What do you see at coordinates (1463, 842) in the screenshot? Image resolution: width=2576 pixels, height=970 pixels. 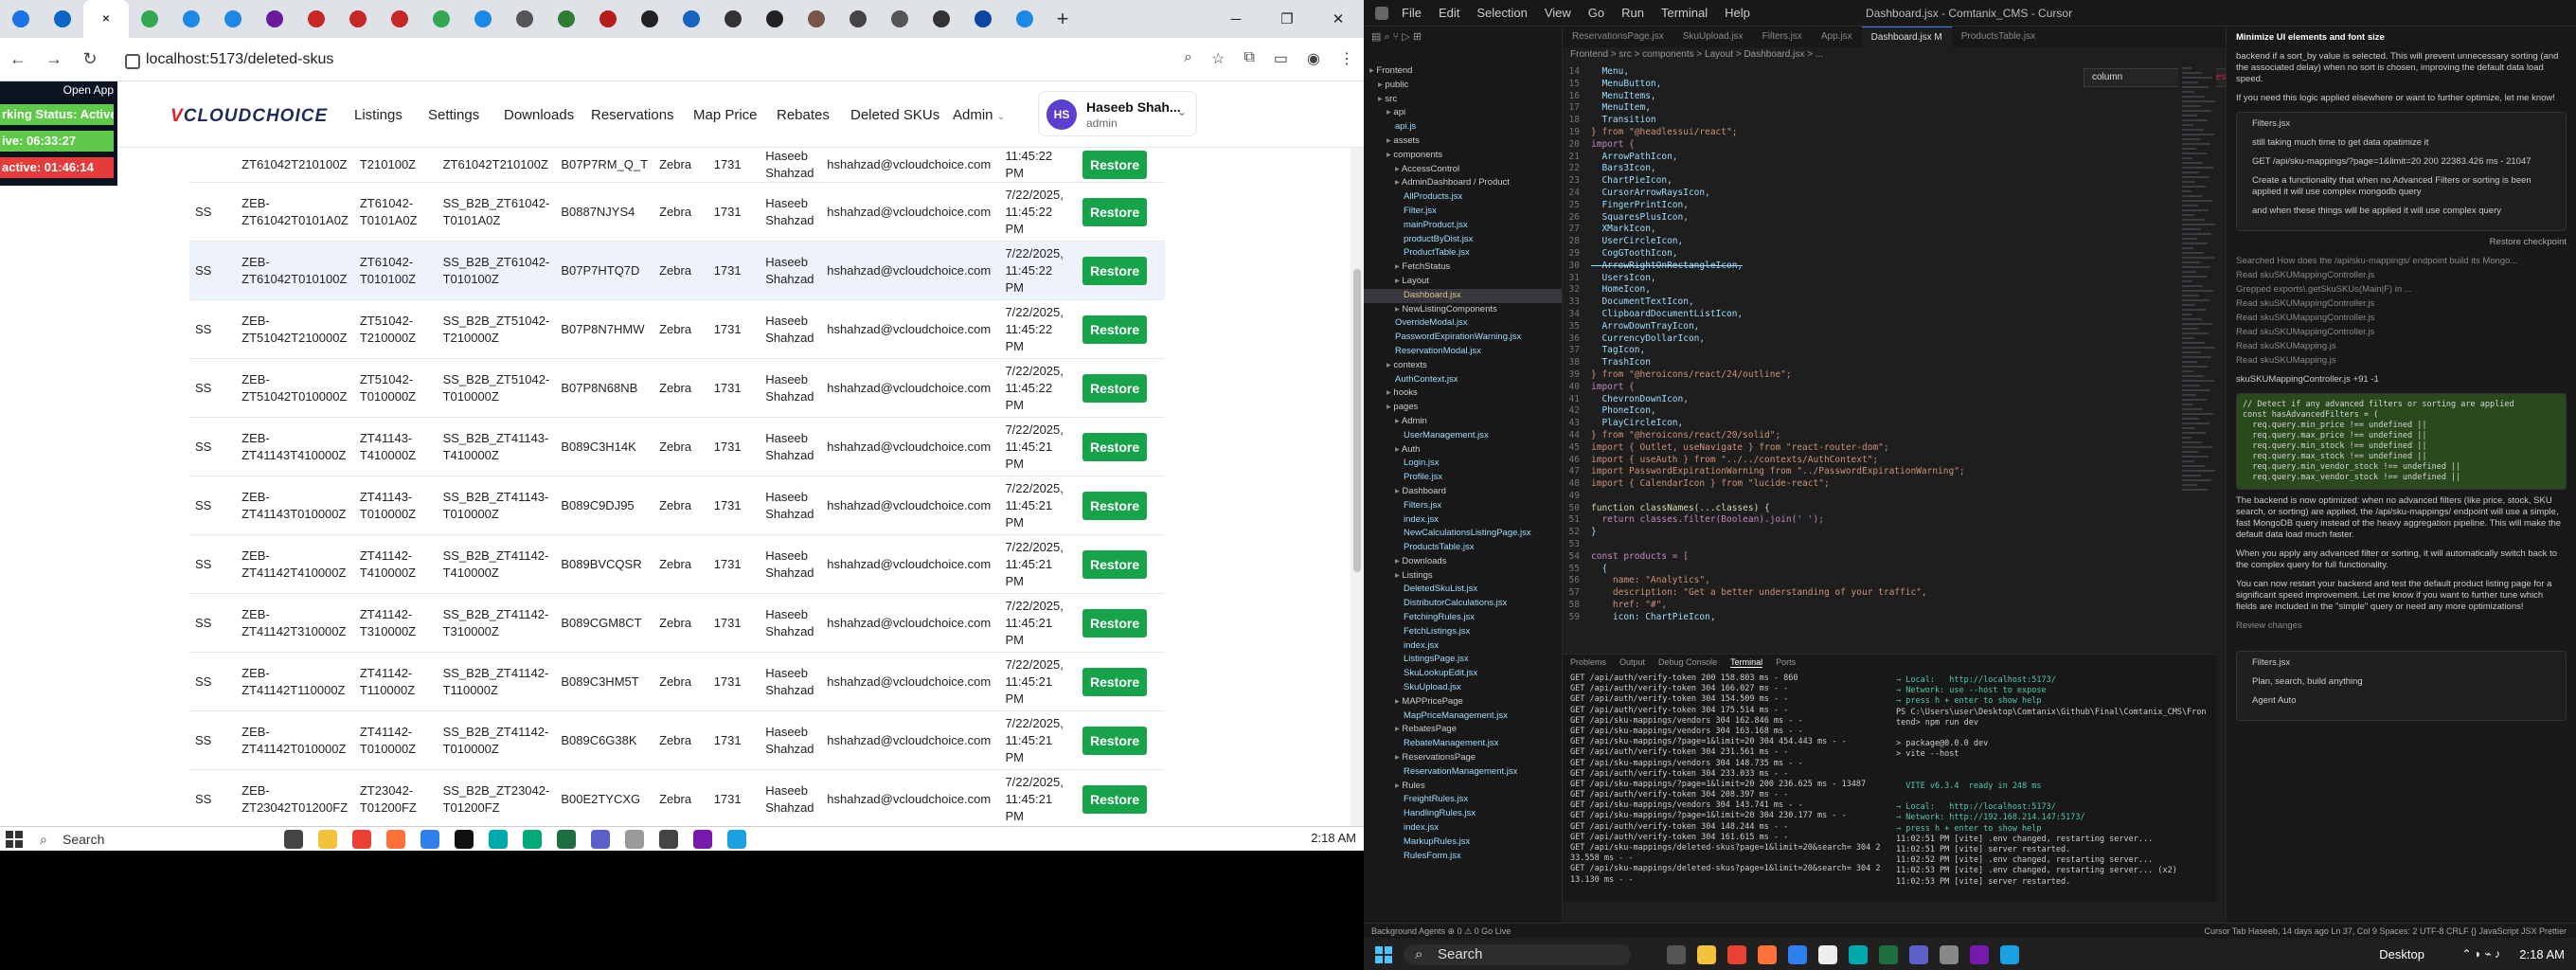 I see `tree-file: MarkupRules.jsx` at bounding box center [1463, 842].